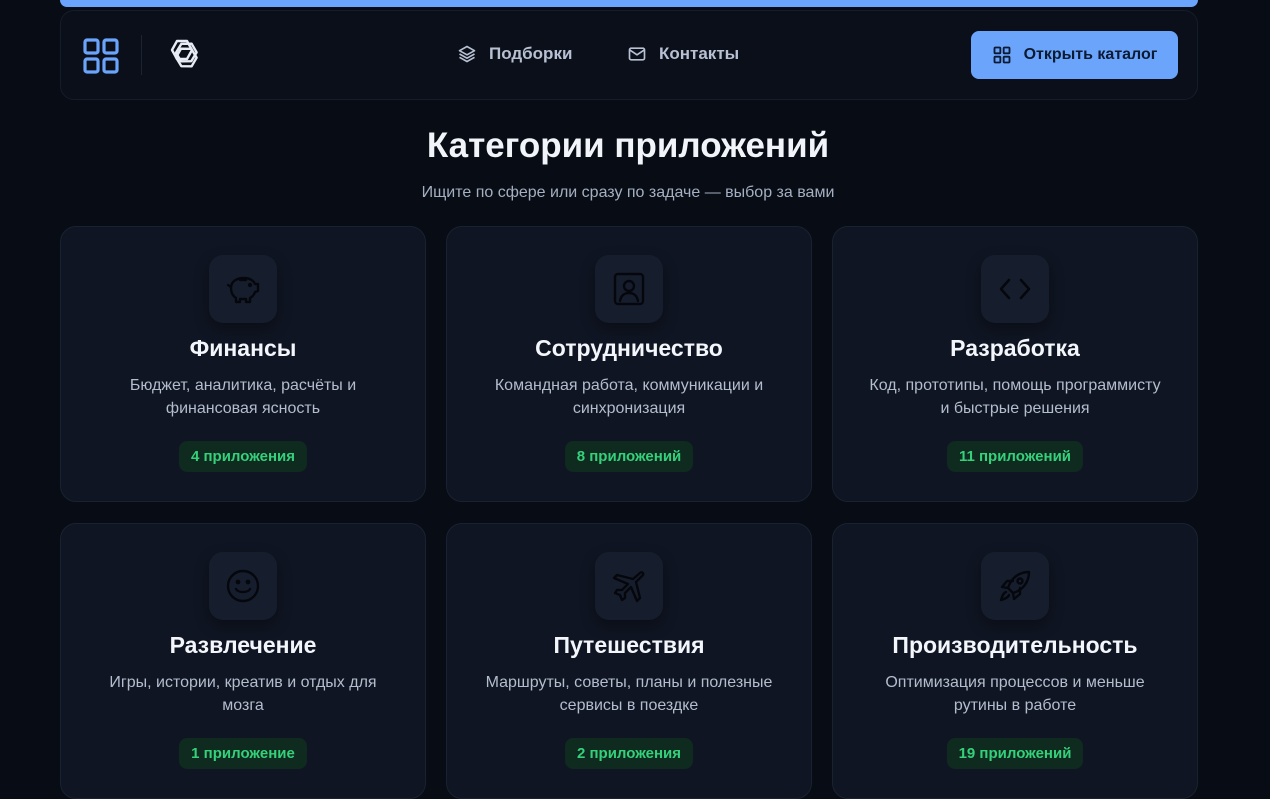  Describe the element at coordinates (243, 753) in the screenshot. I see `app-count-badge: 1 приложение` at that location.